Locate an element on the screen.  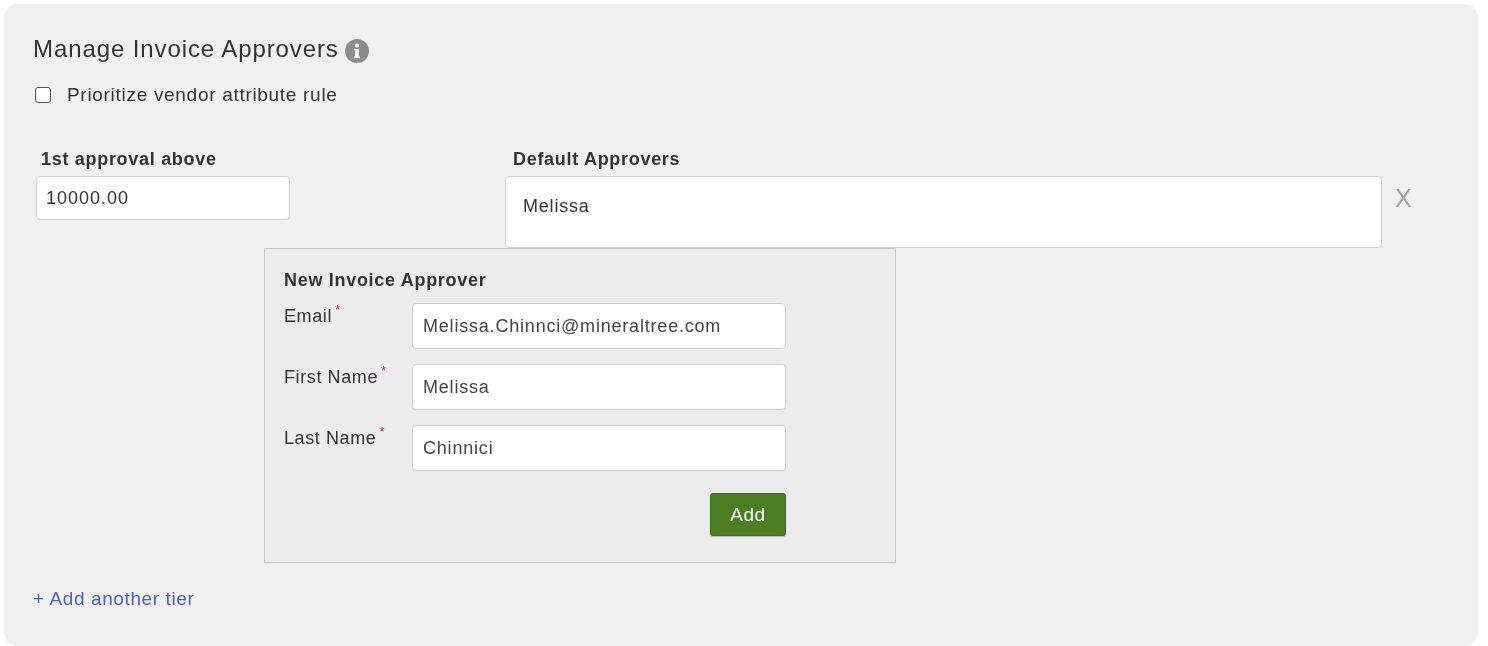
field-label: First Name is located at coordinates (331, 377).